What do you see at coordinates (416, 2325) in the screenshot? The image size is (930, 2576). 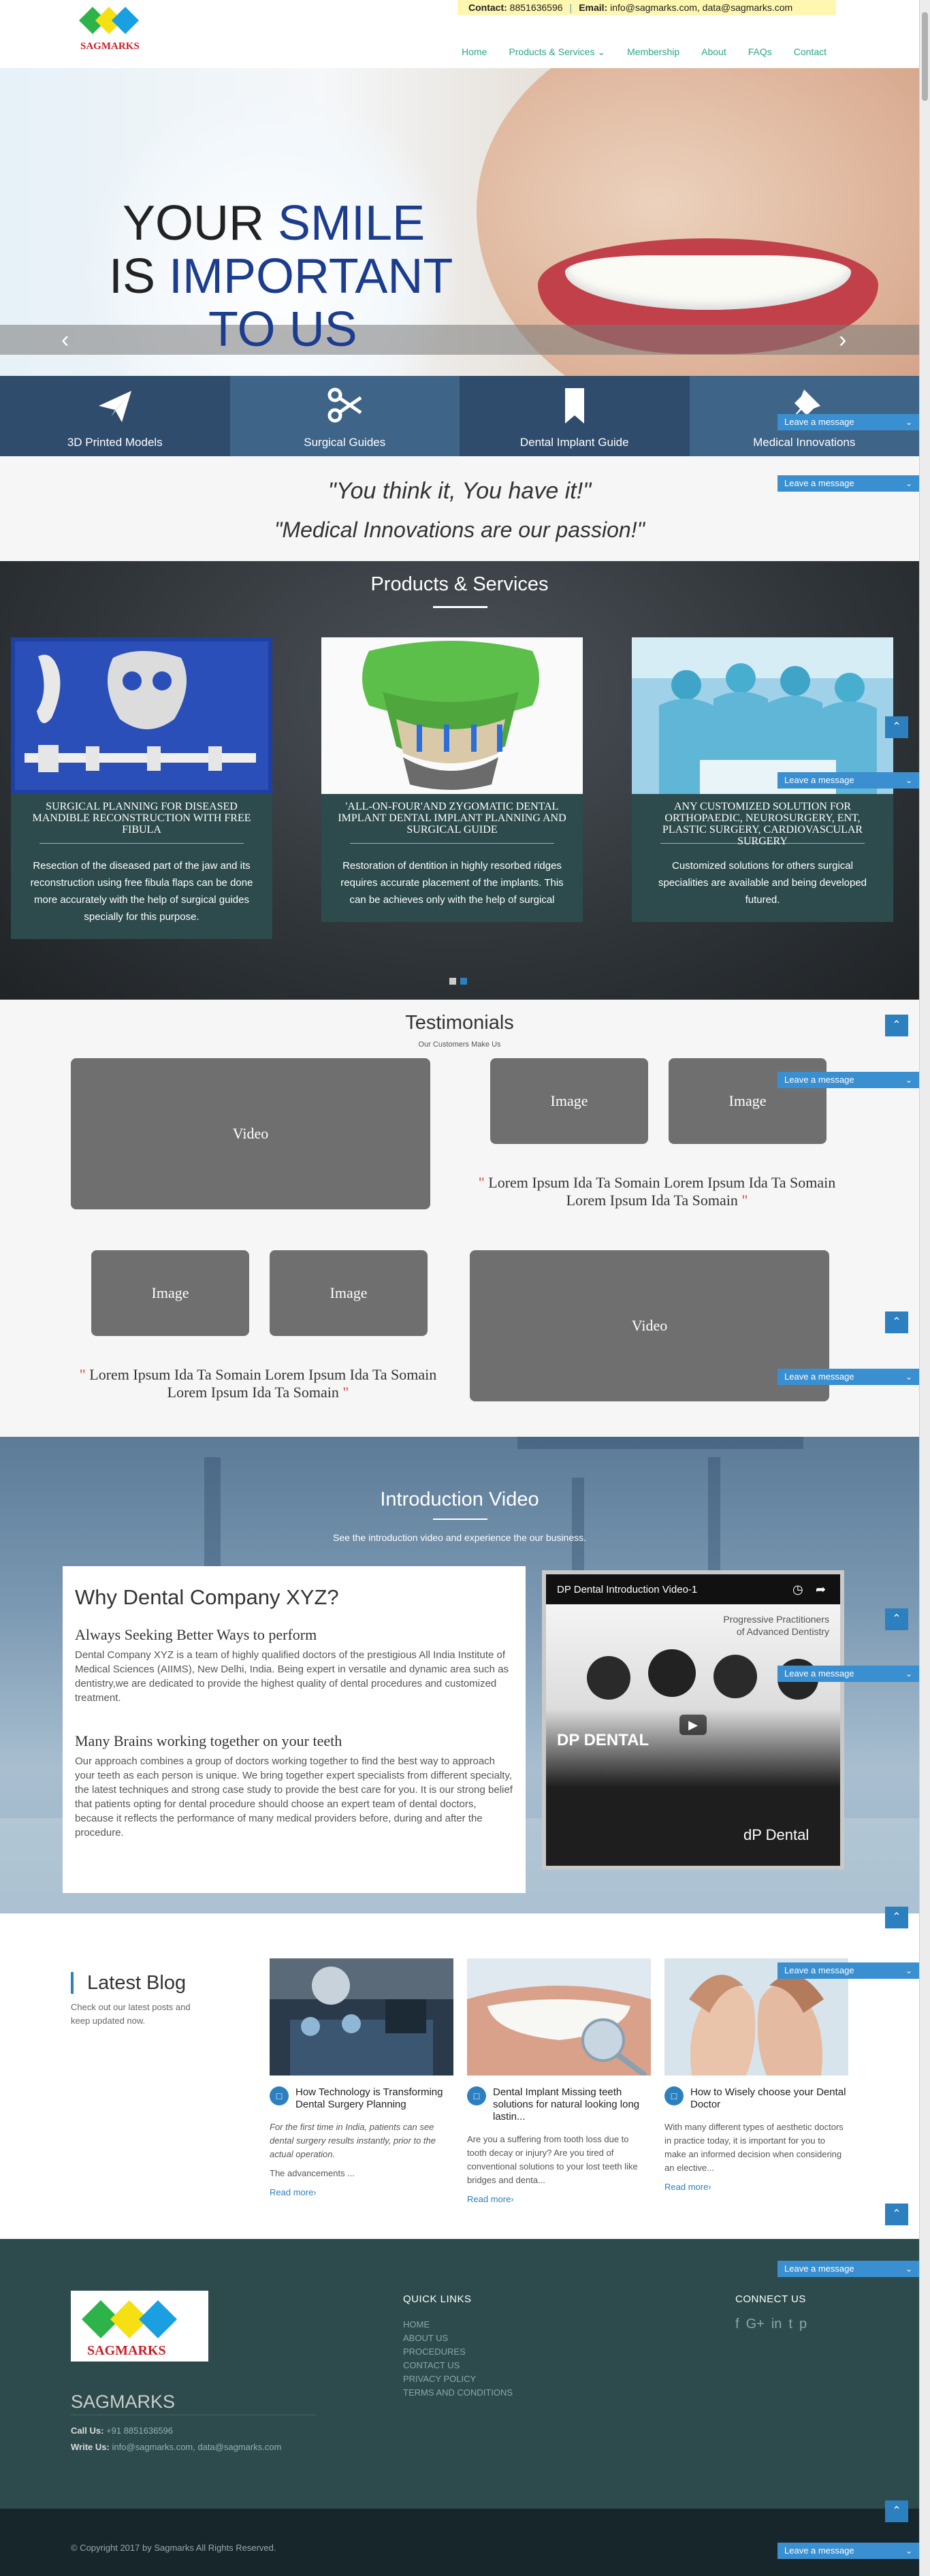 I see `footer-link-home: HOME` at bounding box center [416, 2325].